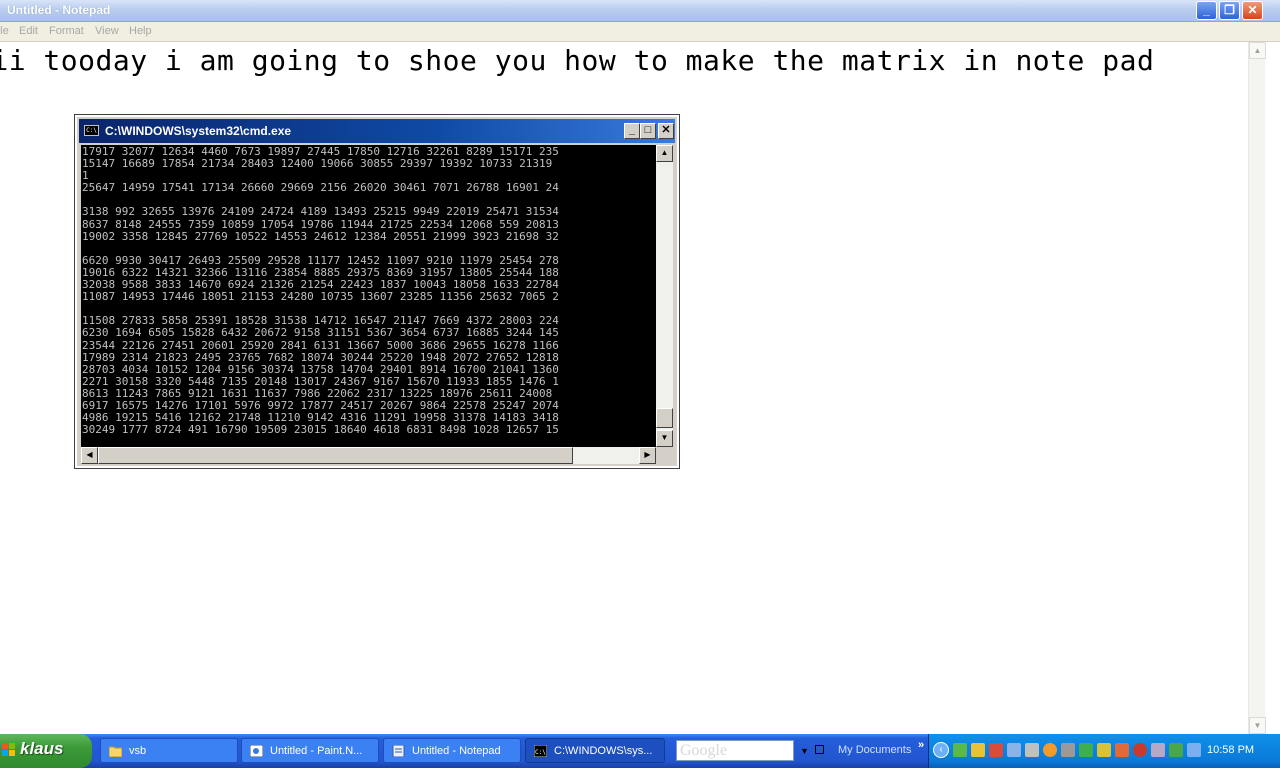  I want to click on cmd-minimize-button: _, so click(632, 131).